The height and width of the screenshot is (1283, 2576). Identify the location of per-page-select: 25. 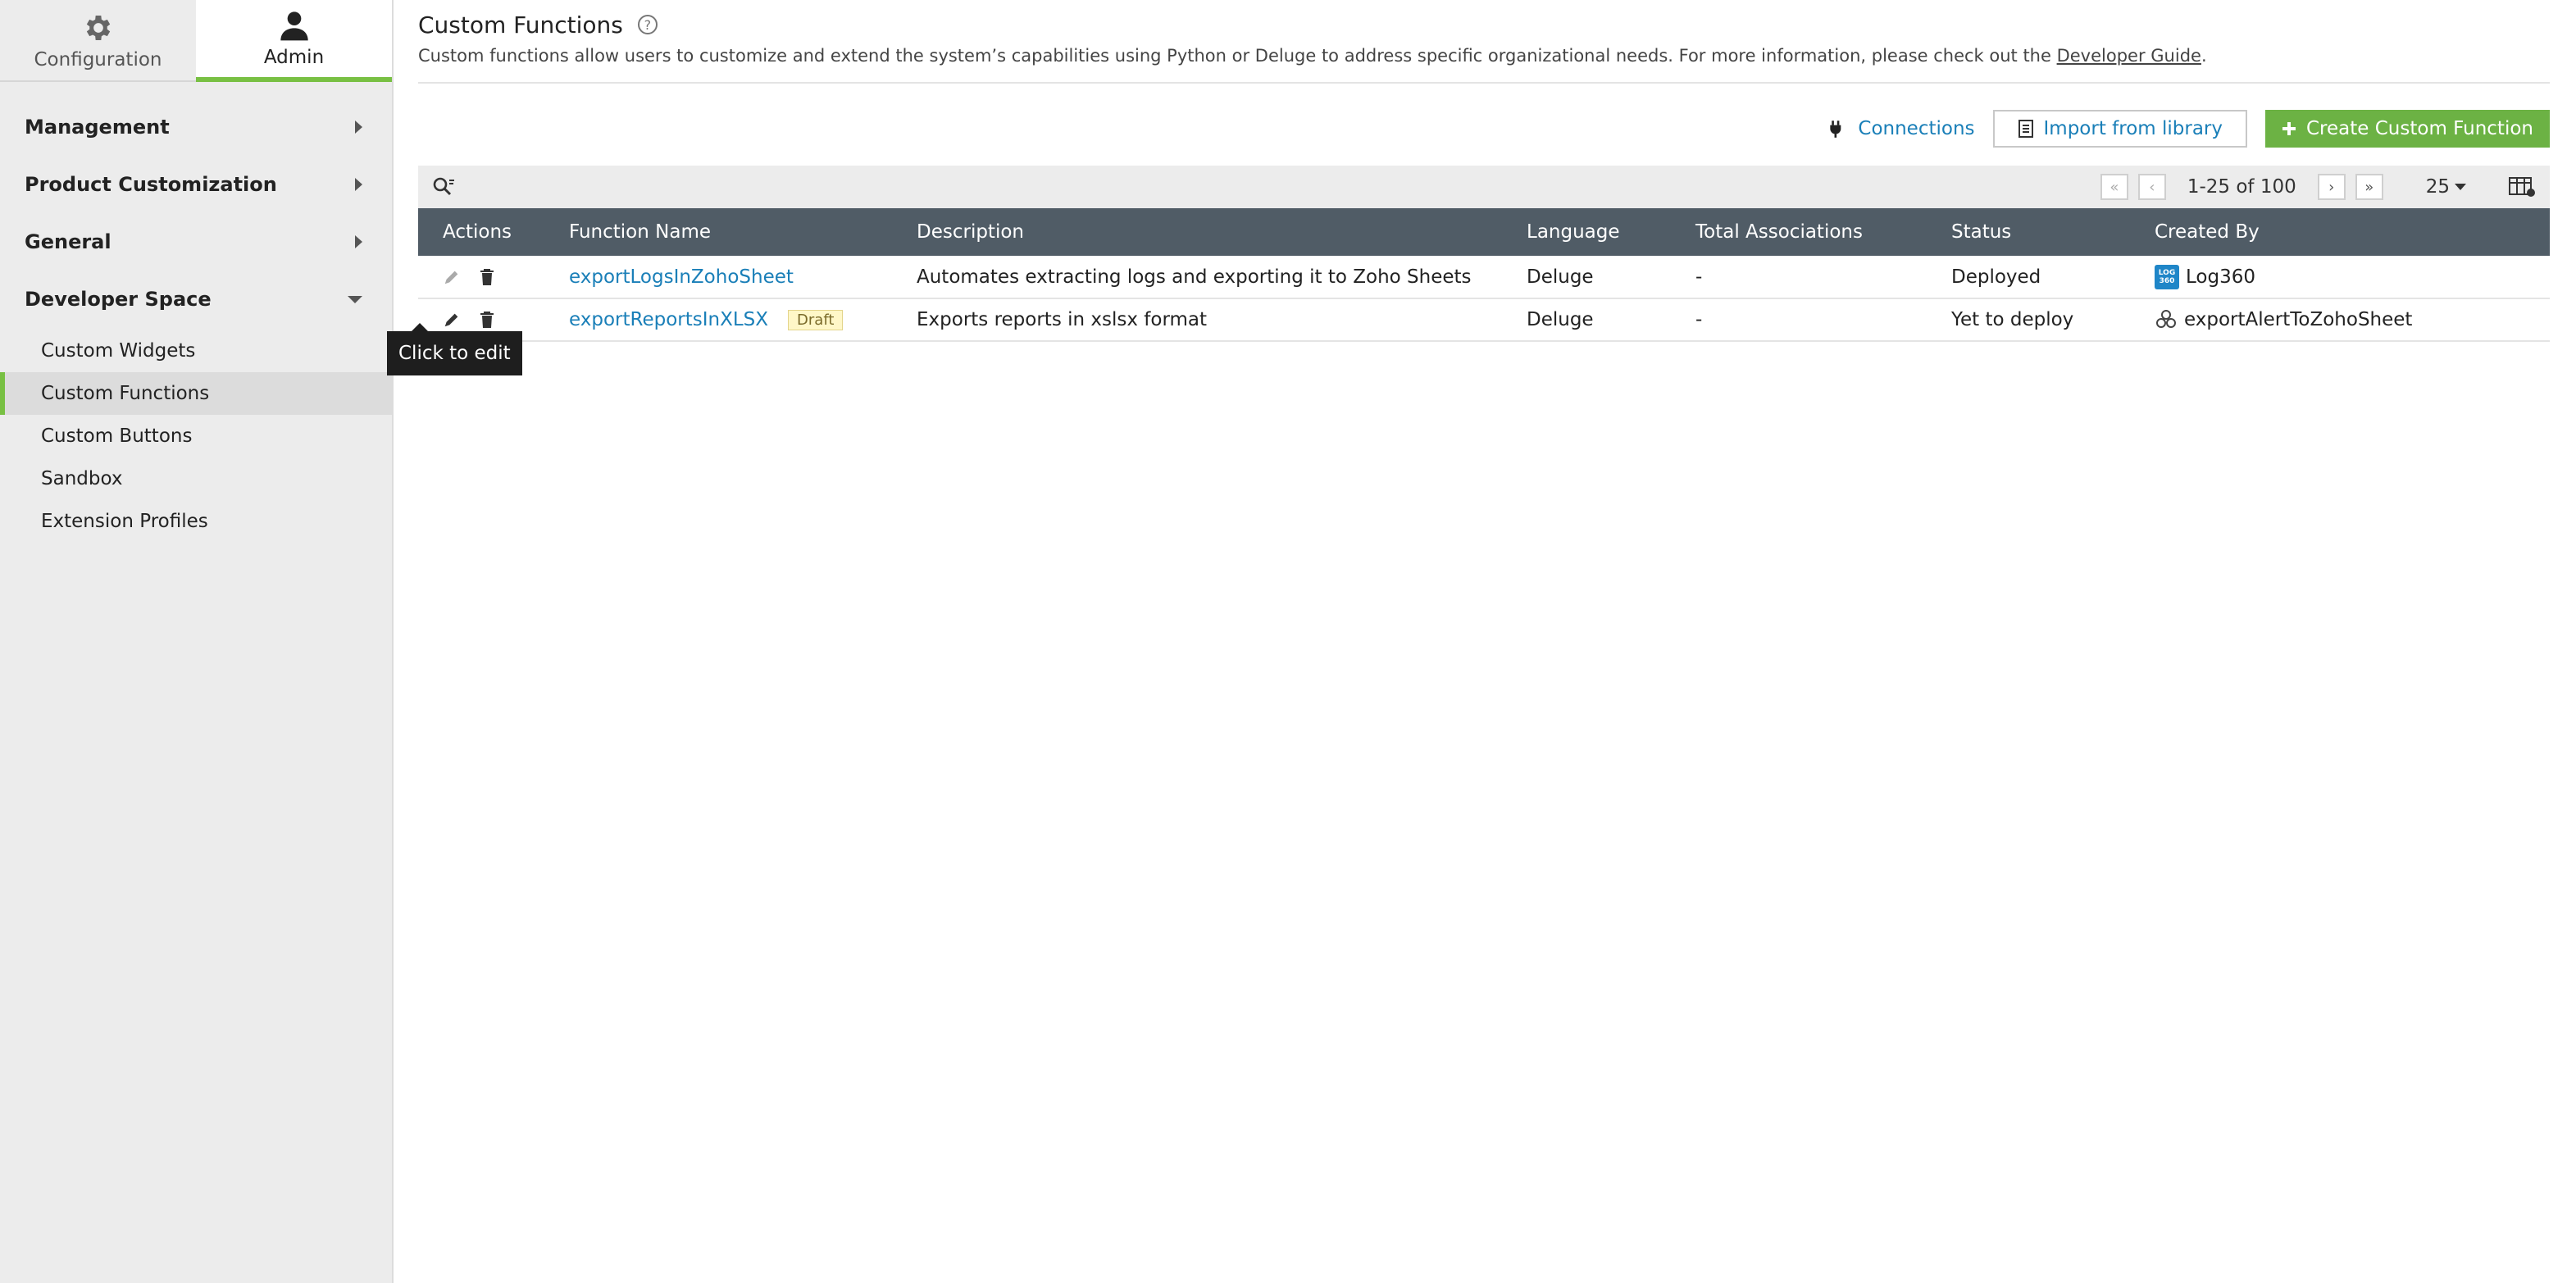
(2446, 187).